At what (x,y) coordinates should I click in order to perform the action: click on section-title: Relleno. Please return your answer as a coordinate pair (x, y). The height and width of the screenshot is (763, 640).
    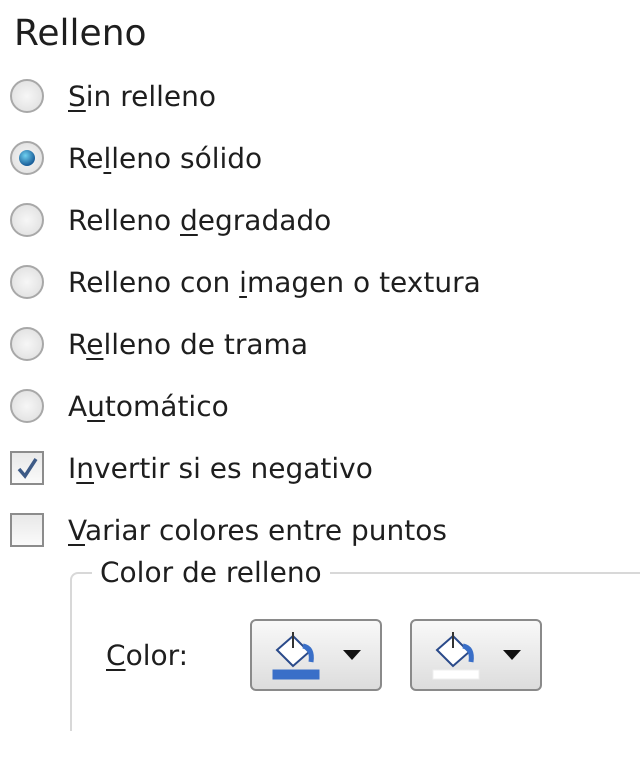
    Looking at the image, I should click on (81, 34).